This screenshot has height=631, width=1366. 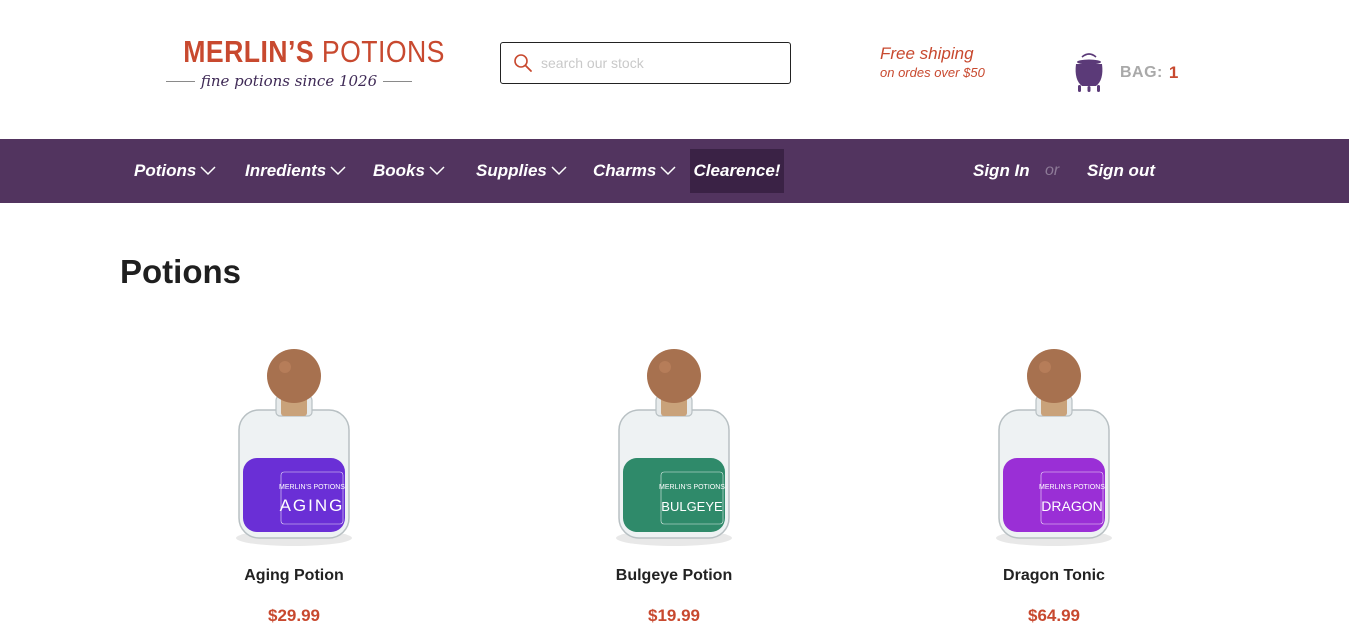 I want to click on potion-bottle-image: MERLIN'S POTIONS DRAGON, so click(x=1054, y=447).